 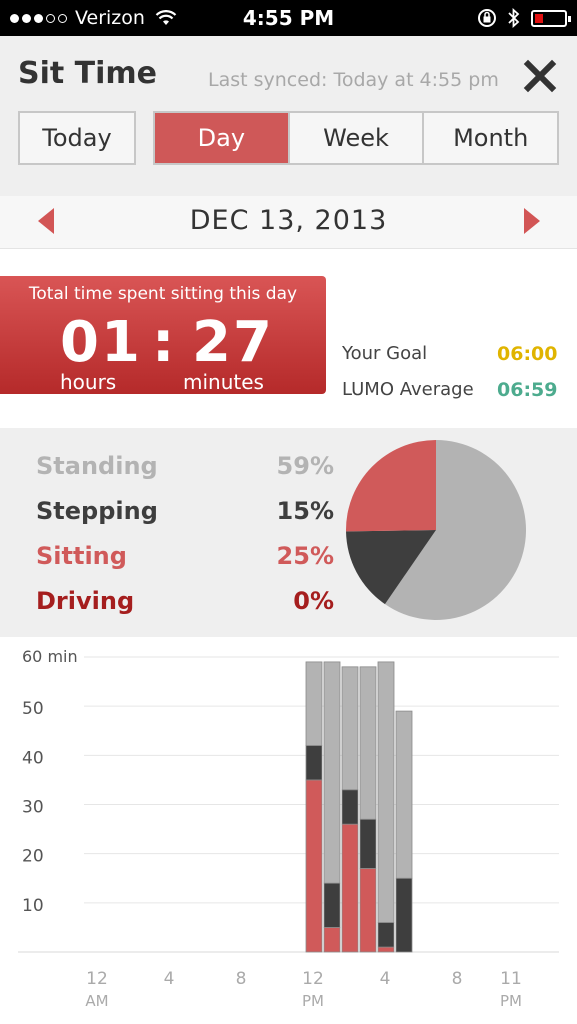 What do you see at coordinates (527, 390) in the screenshot?
I see `average-value: 06:59` at bounding box center [527, 390].